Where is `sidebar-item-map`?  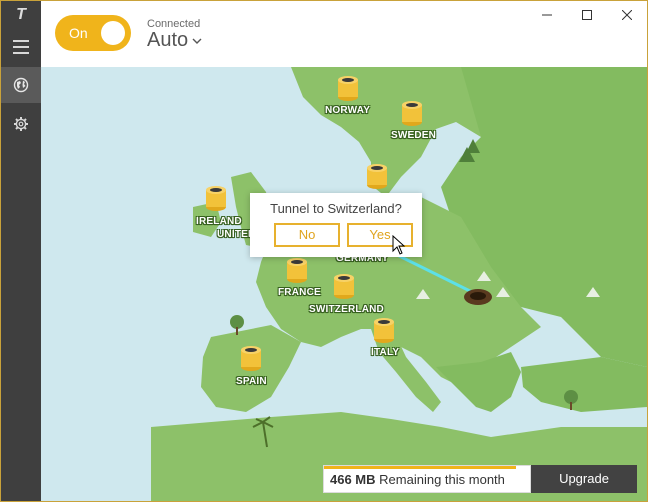 sidebar-item-map is located at coordinates (21, 85).